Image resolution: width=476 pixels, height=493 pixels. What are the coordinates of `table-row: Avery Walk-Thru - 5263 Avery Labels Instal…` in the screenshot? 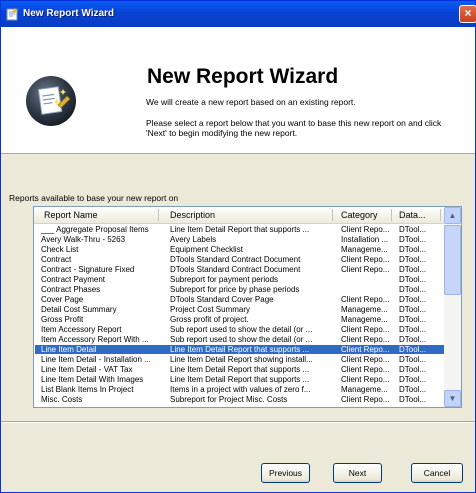 It's located at (239, 239).